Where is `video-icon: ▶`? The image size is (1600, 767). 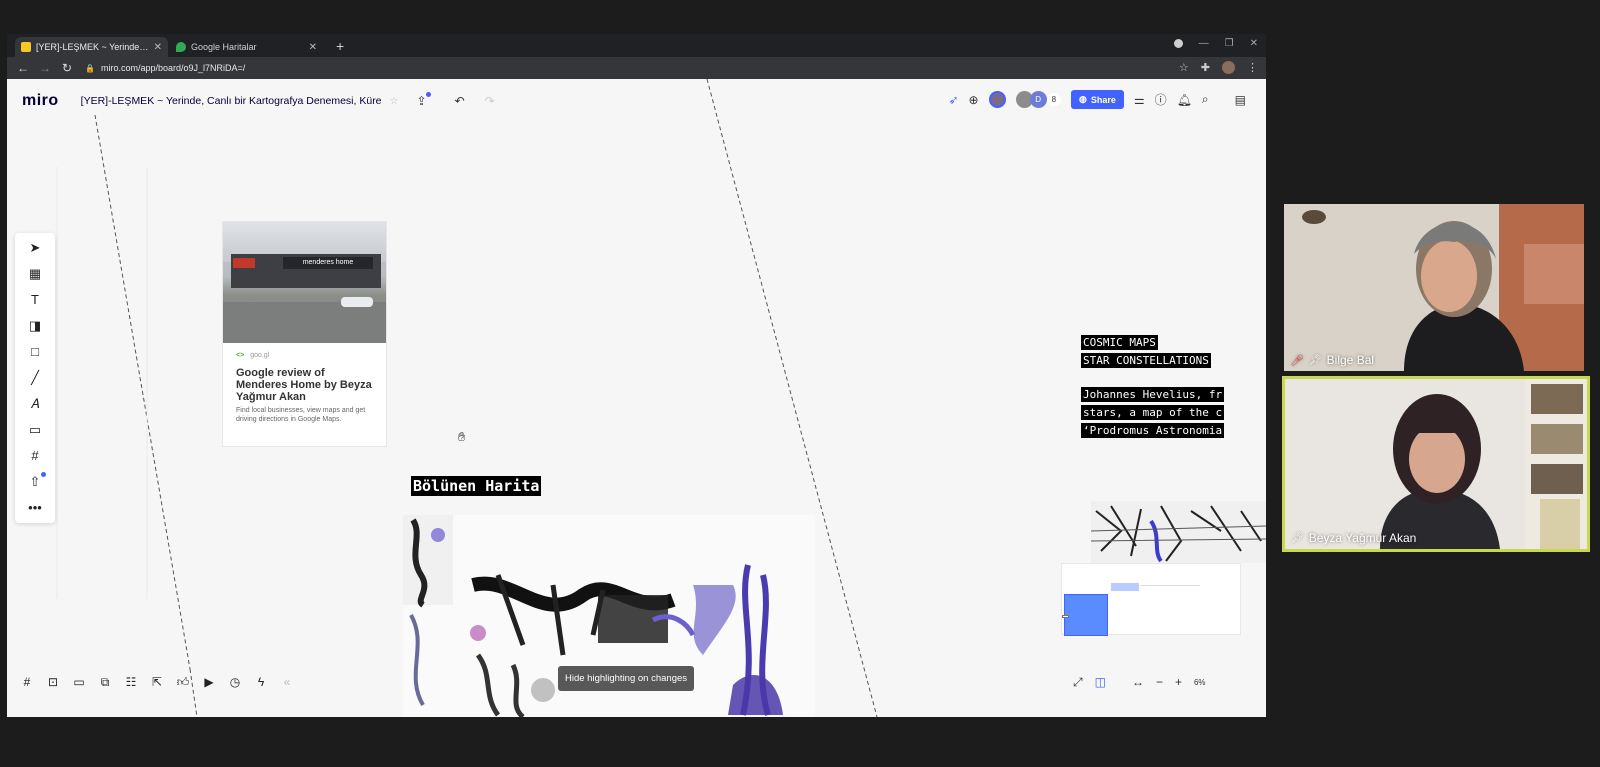 video-icon: ▶ is located at coordinates (209, 682).